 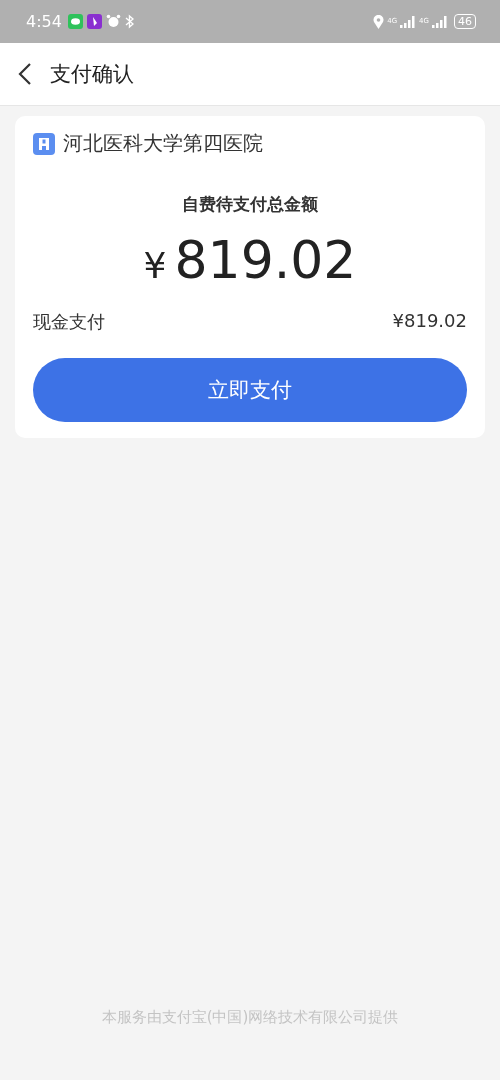 I want to click on battery-level: 46, so click(x=465, y=21).